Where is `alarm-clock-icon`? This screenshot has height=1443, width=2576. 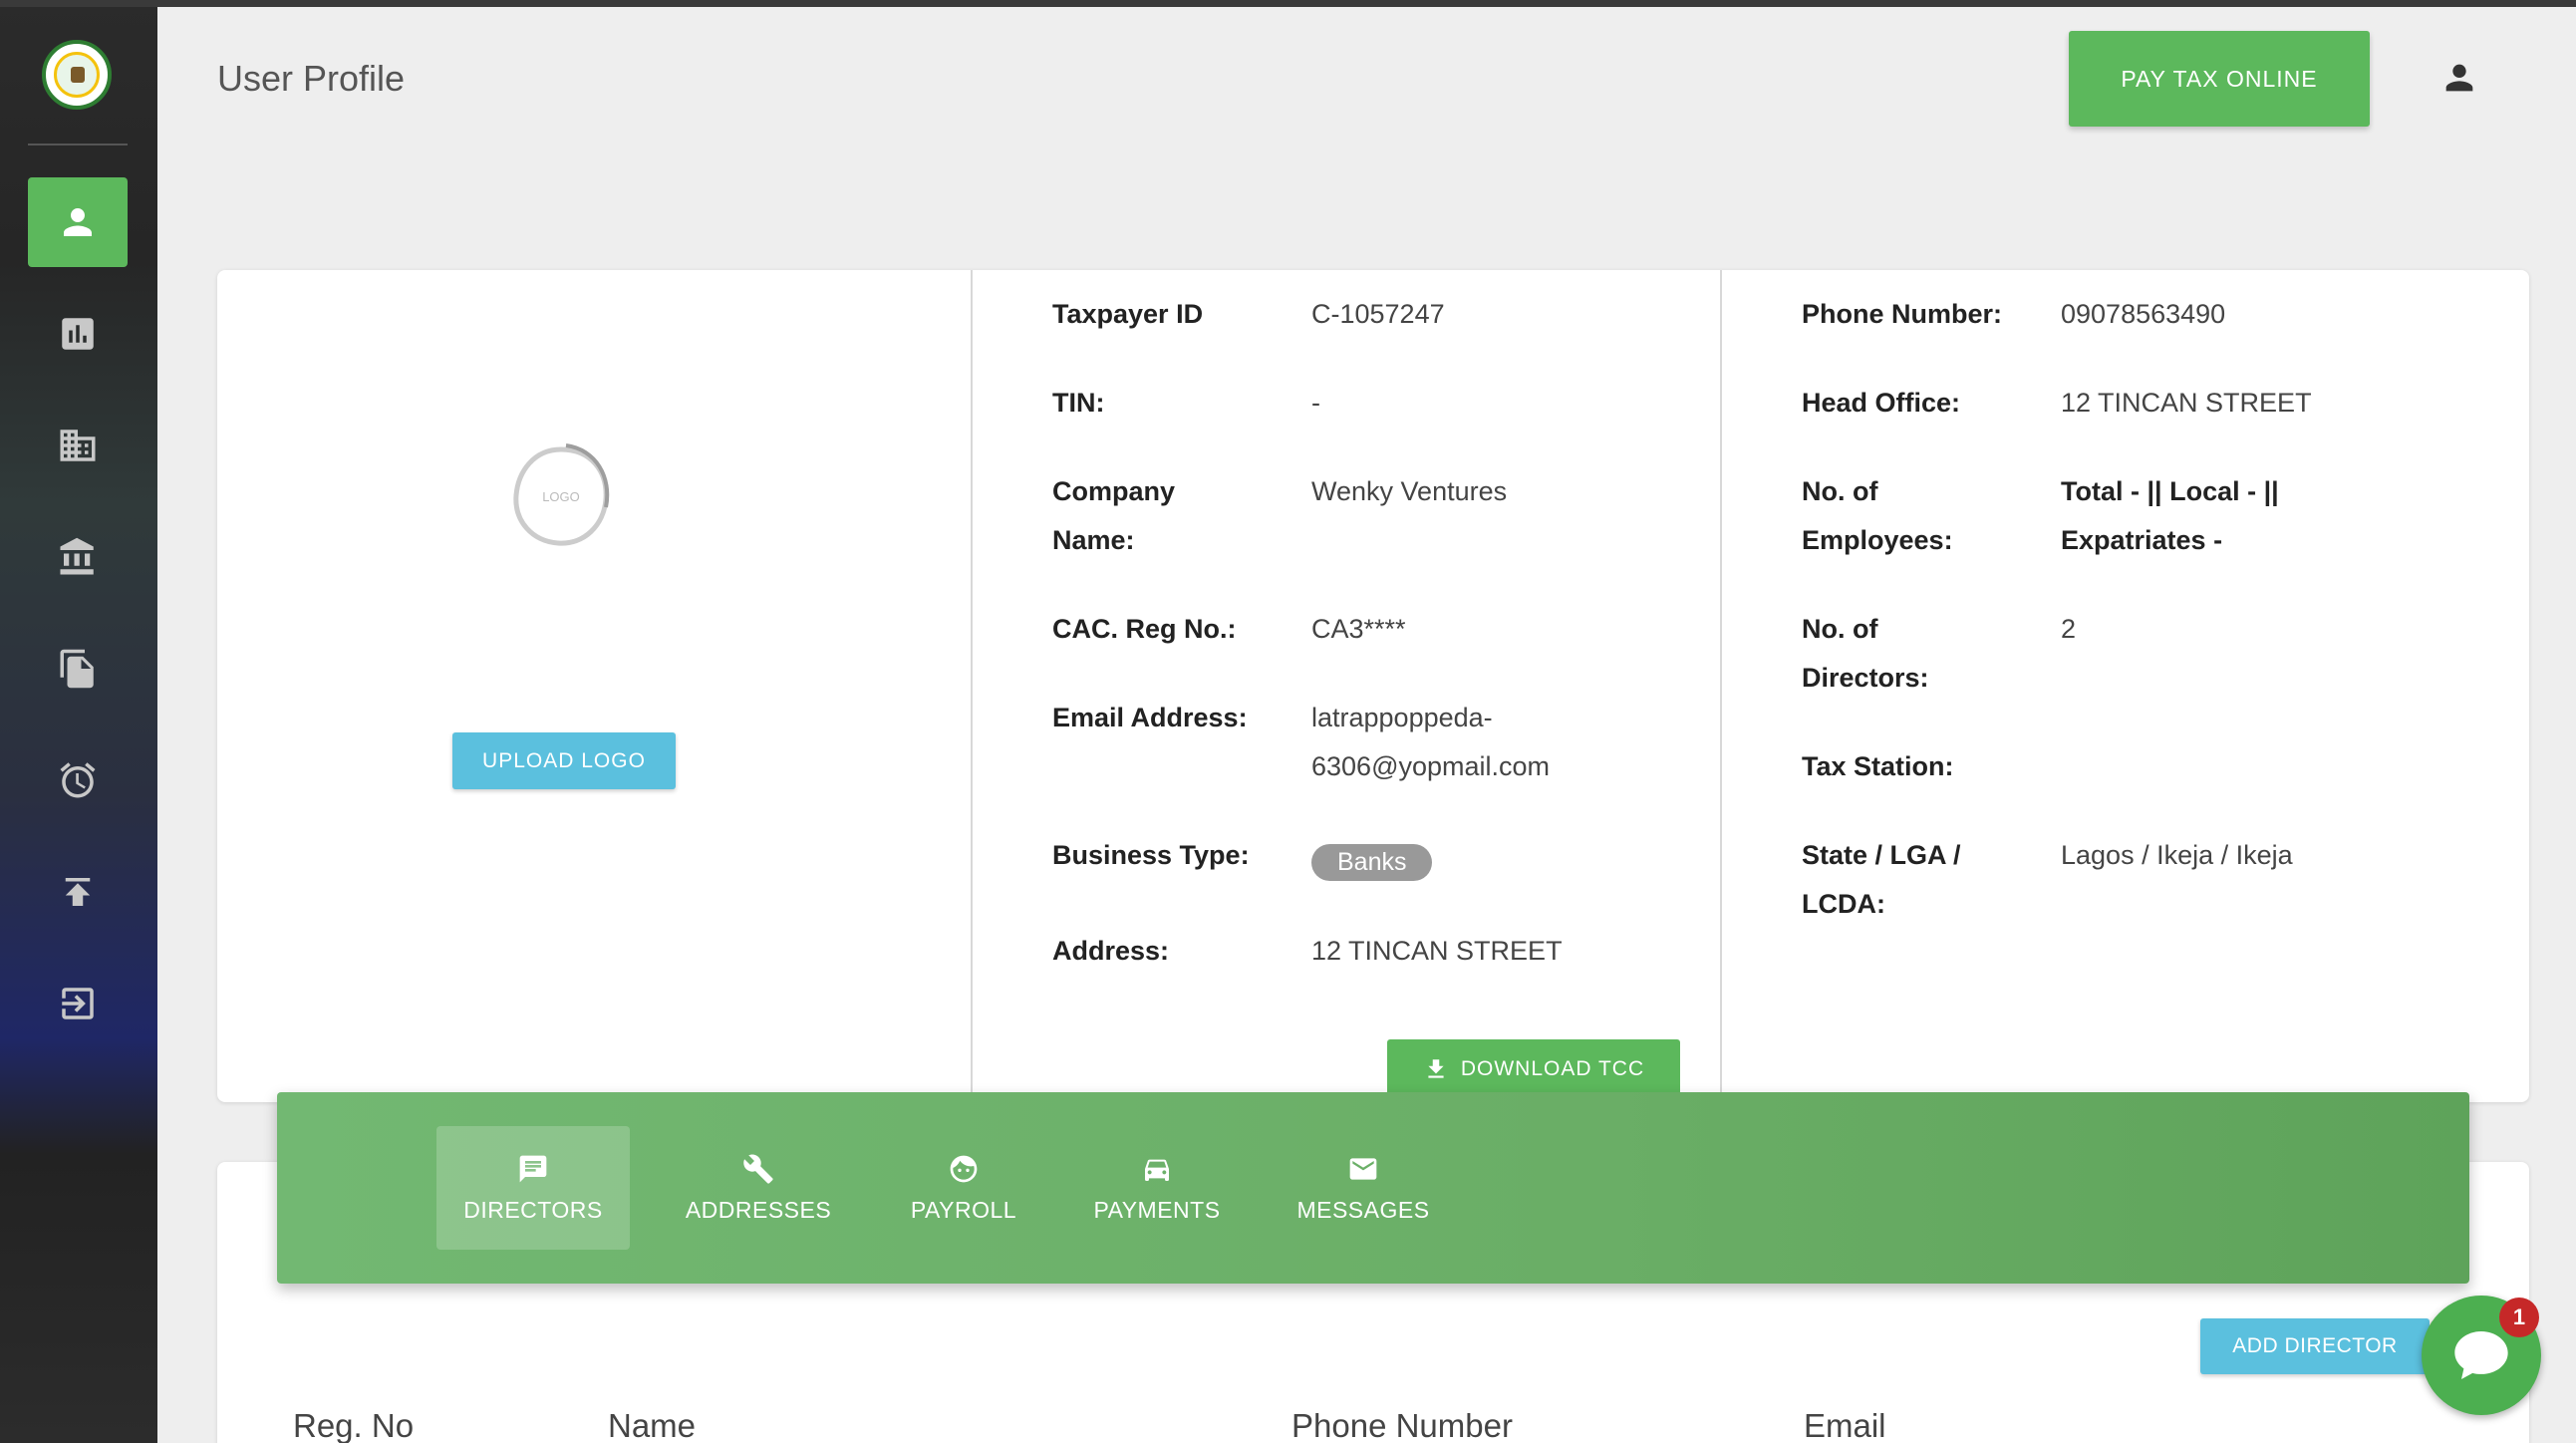 alarm-clock-icon is located at coordinates (78, 780).